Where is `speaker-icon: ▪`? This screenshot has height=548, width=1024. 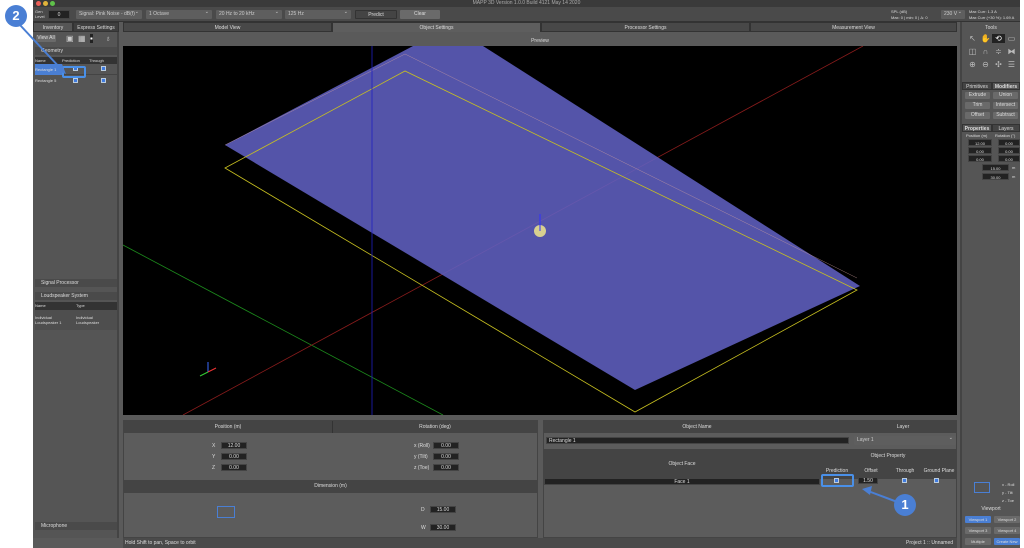
speaker-icon: ▪ is located at coordinates (91, 38).